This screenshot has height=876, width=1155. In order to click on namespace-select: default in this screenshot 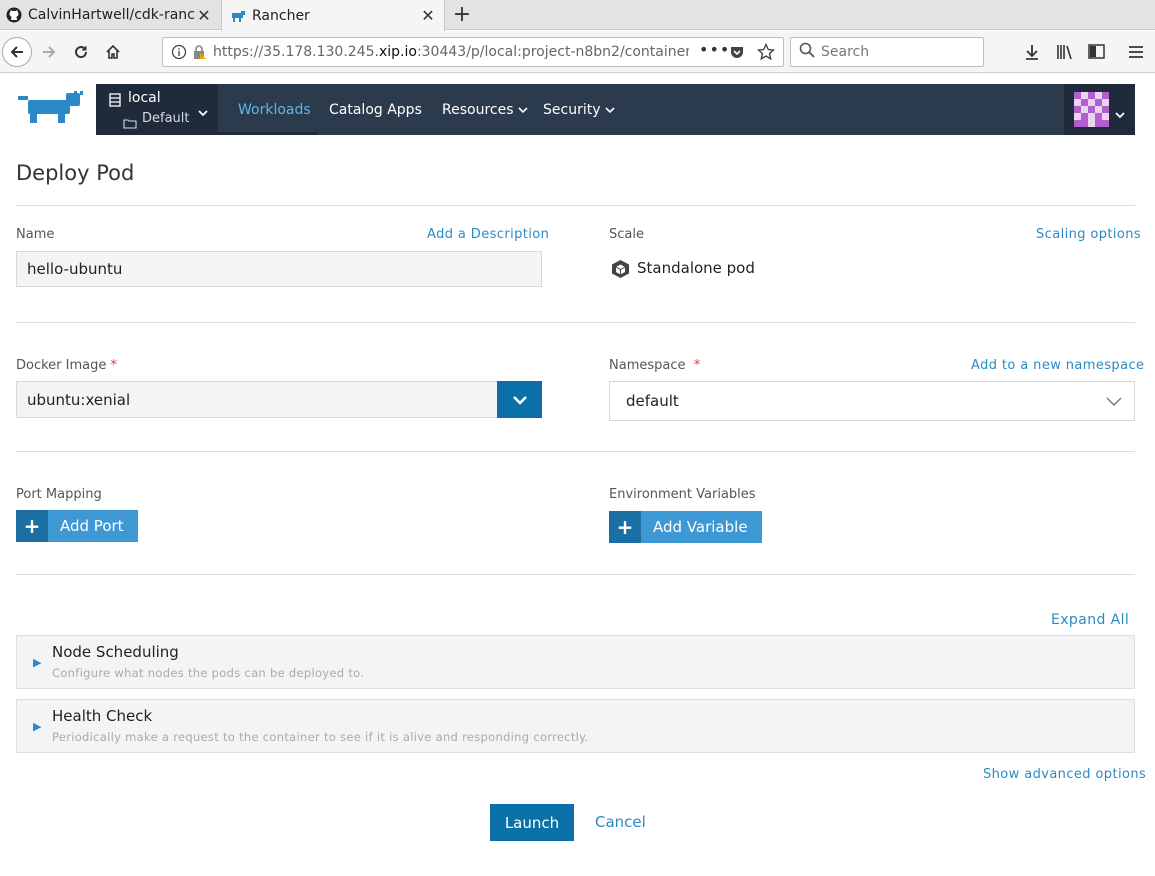, I will do `click(872, 401)`.